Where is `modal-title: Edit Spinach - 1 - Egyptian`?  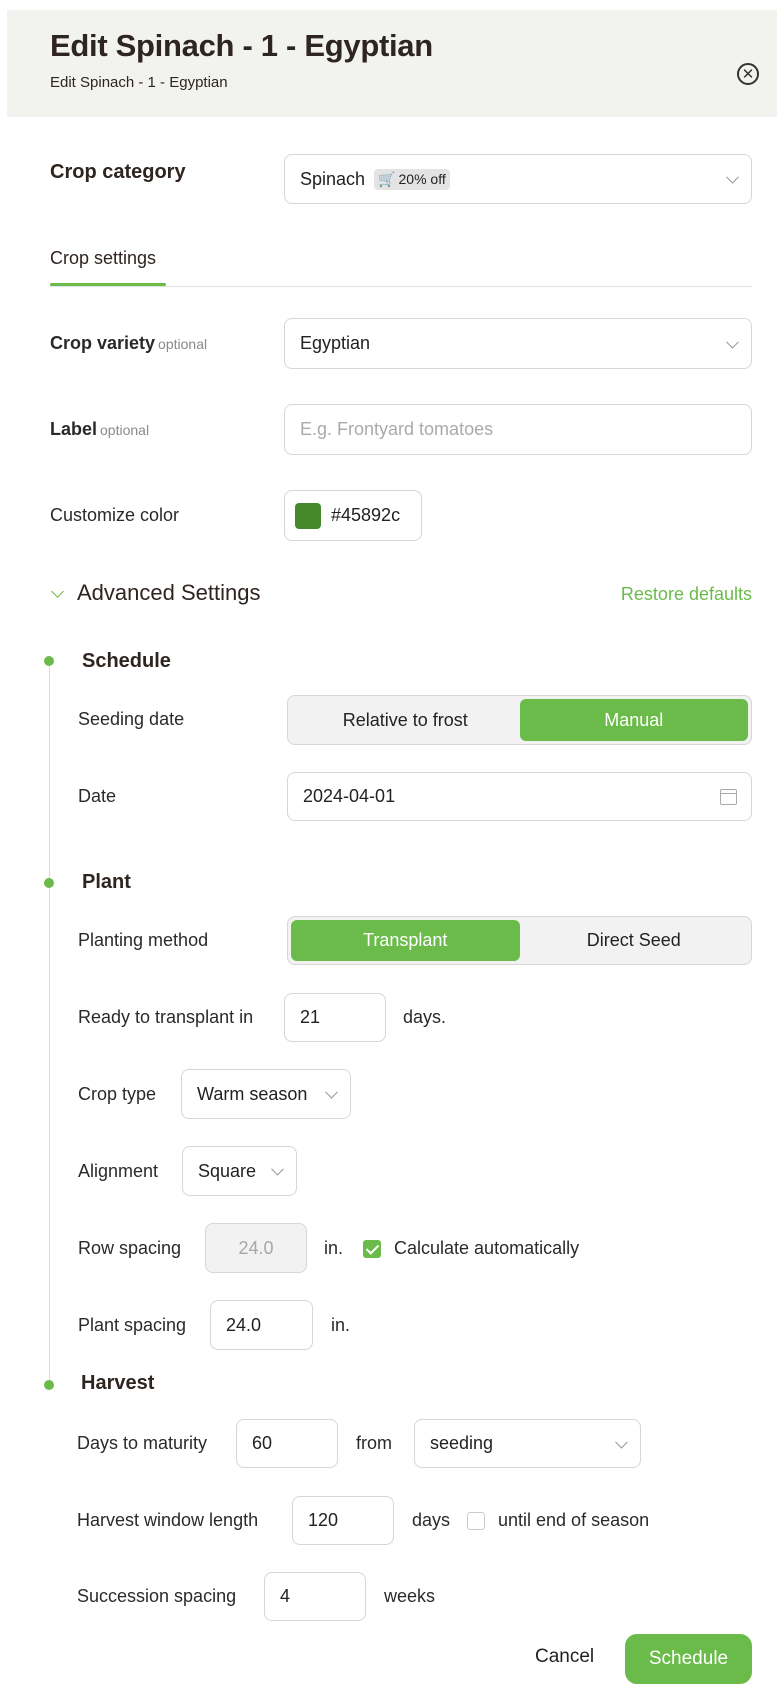 modal-title: Edit Spinach - 1 - Egyptian is located at coordinates (241, 45).